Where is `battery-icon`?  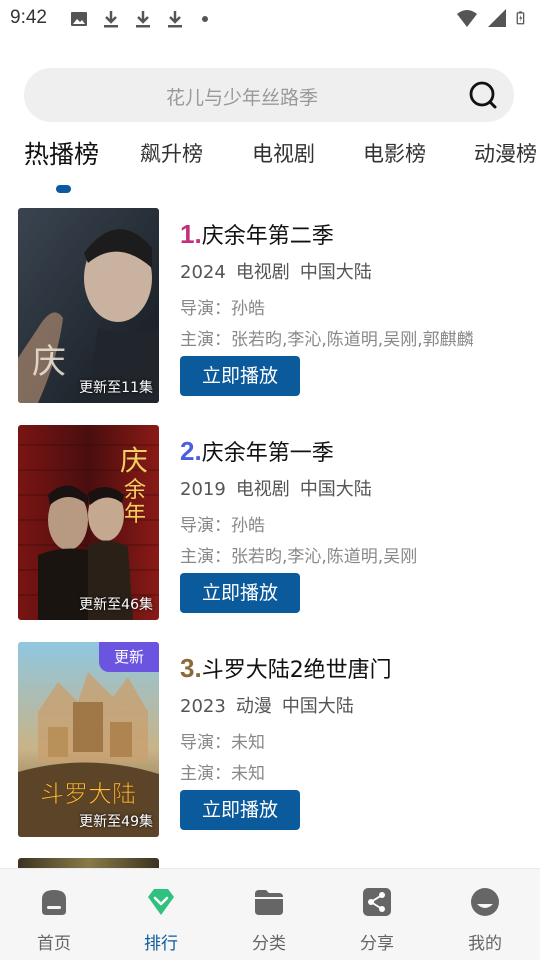 battery-icon is located at coordinates (520, 18).